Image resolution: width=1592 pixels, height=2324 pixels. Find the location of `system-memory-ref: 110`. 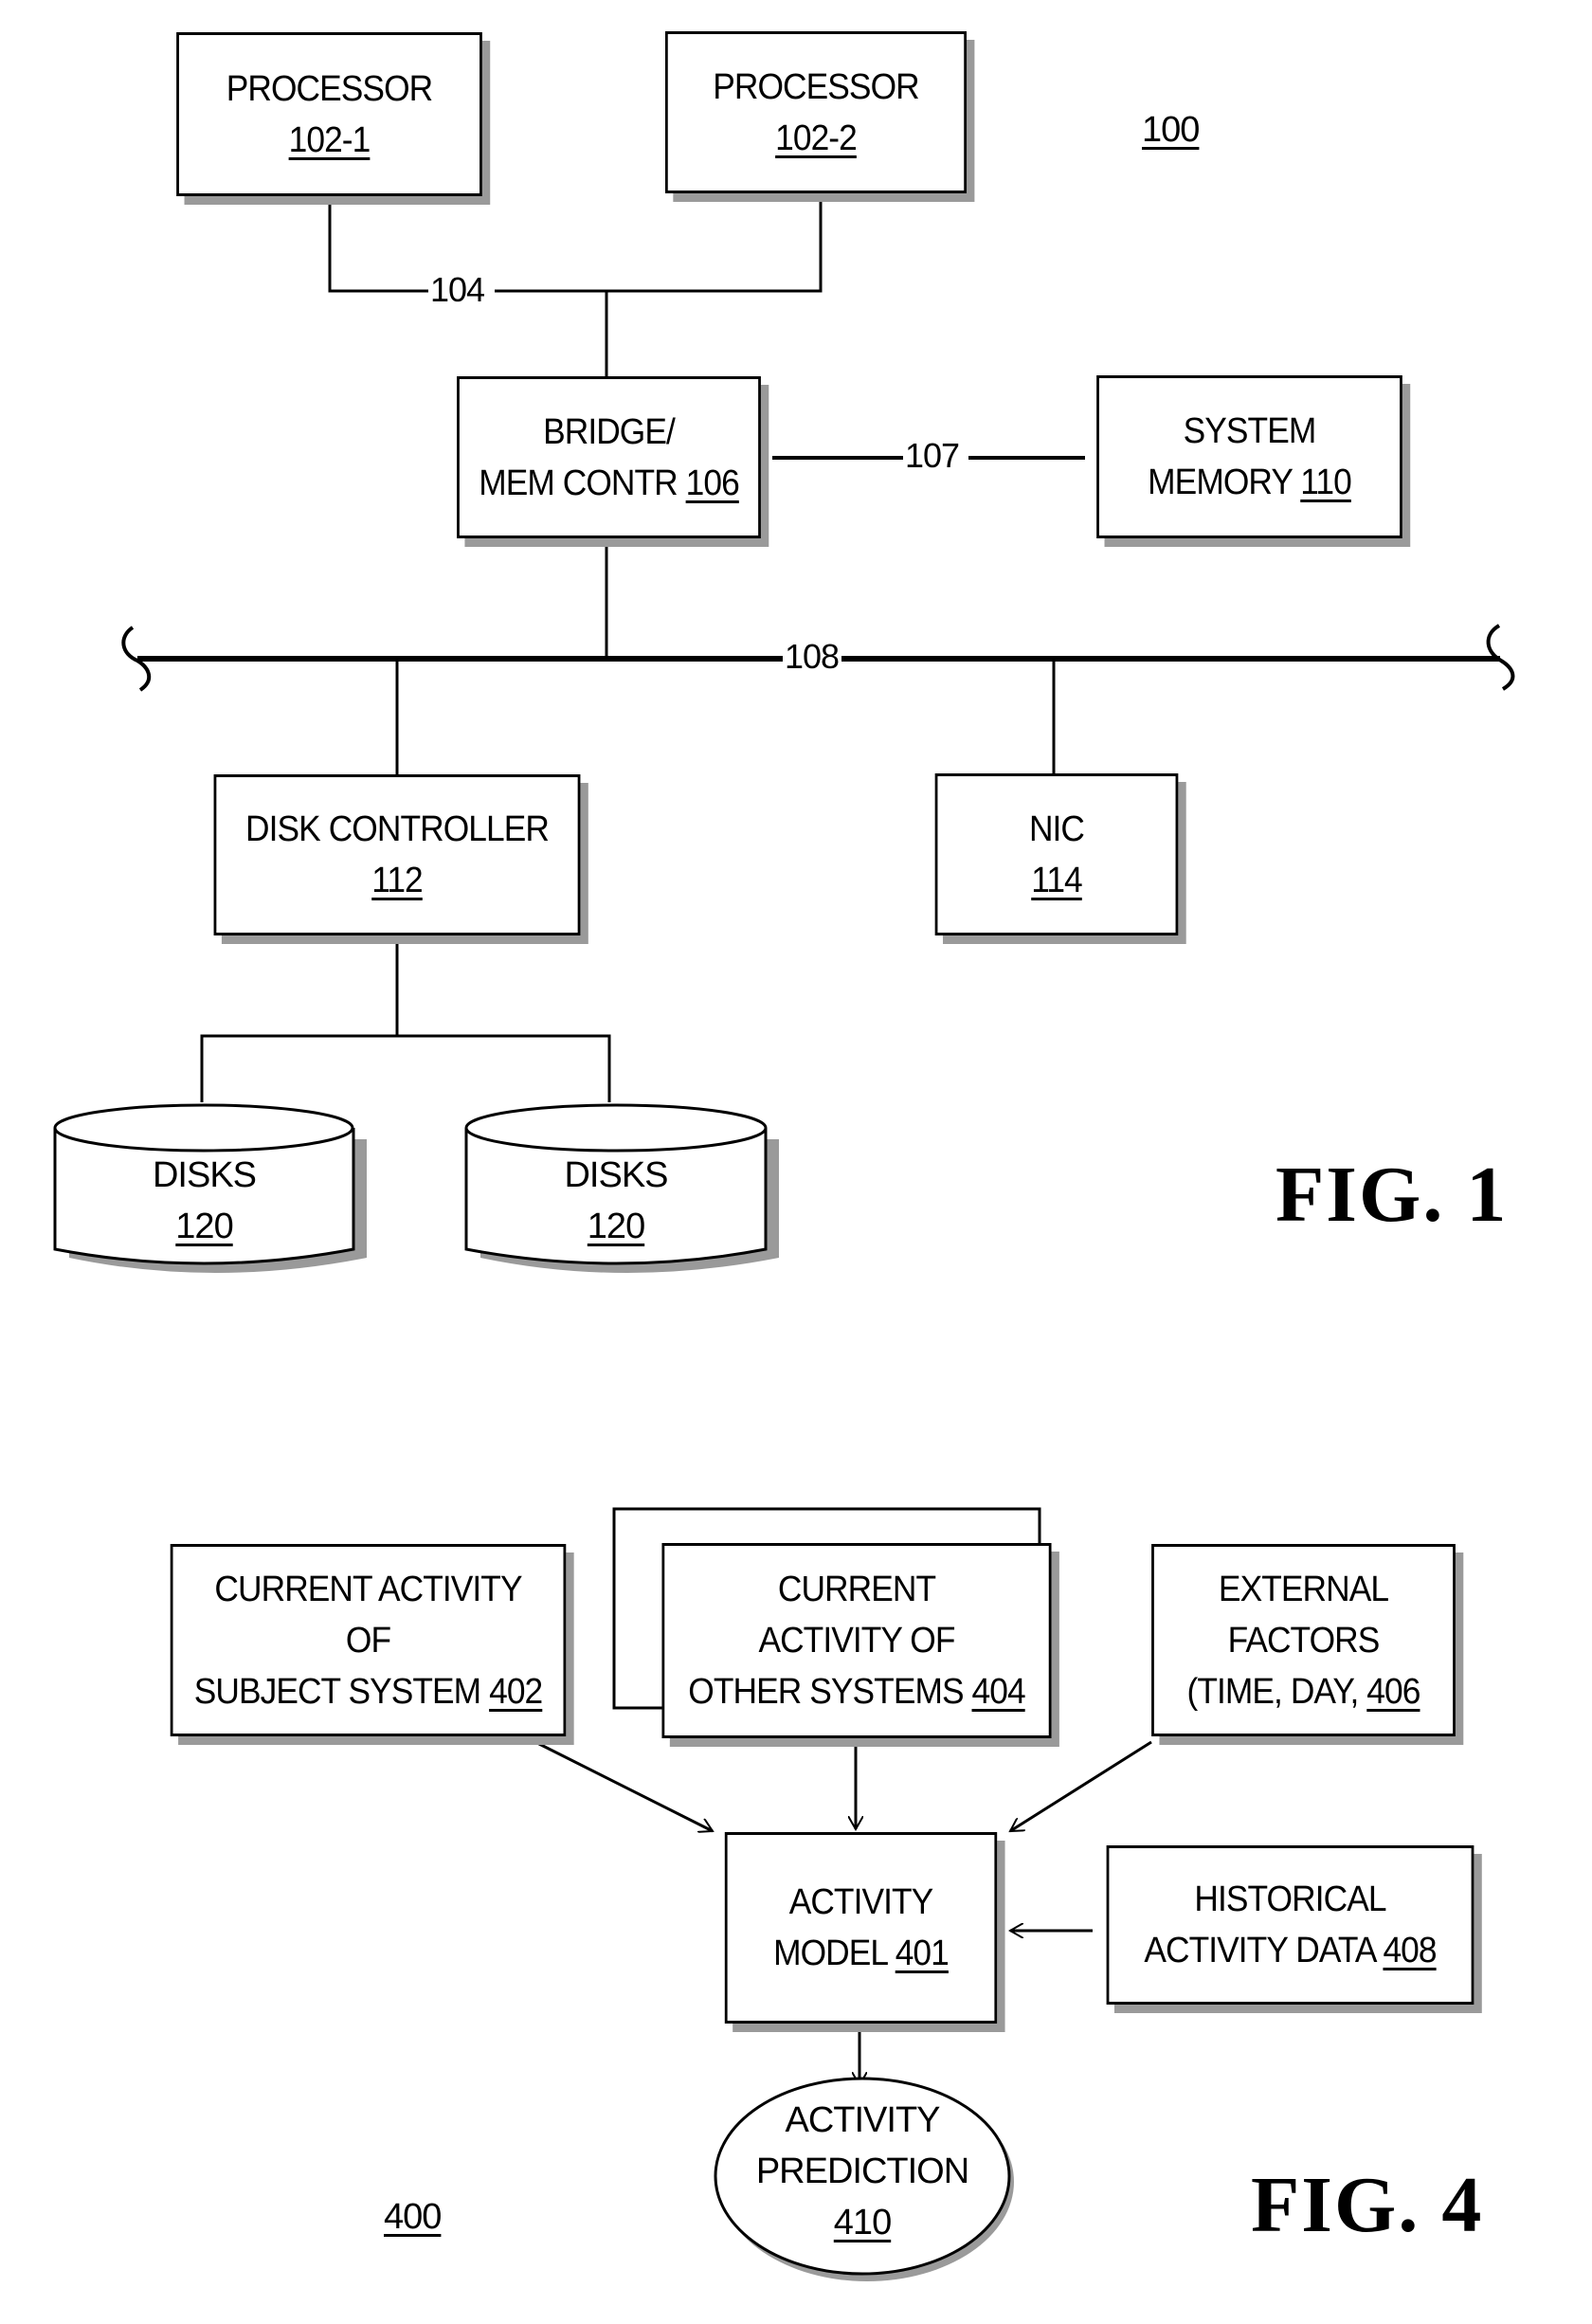

system-memory-ref: 110 is located at coordinates (1325, 482).